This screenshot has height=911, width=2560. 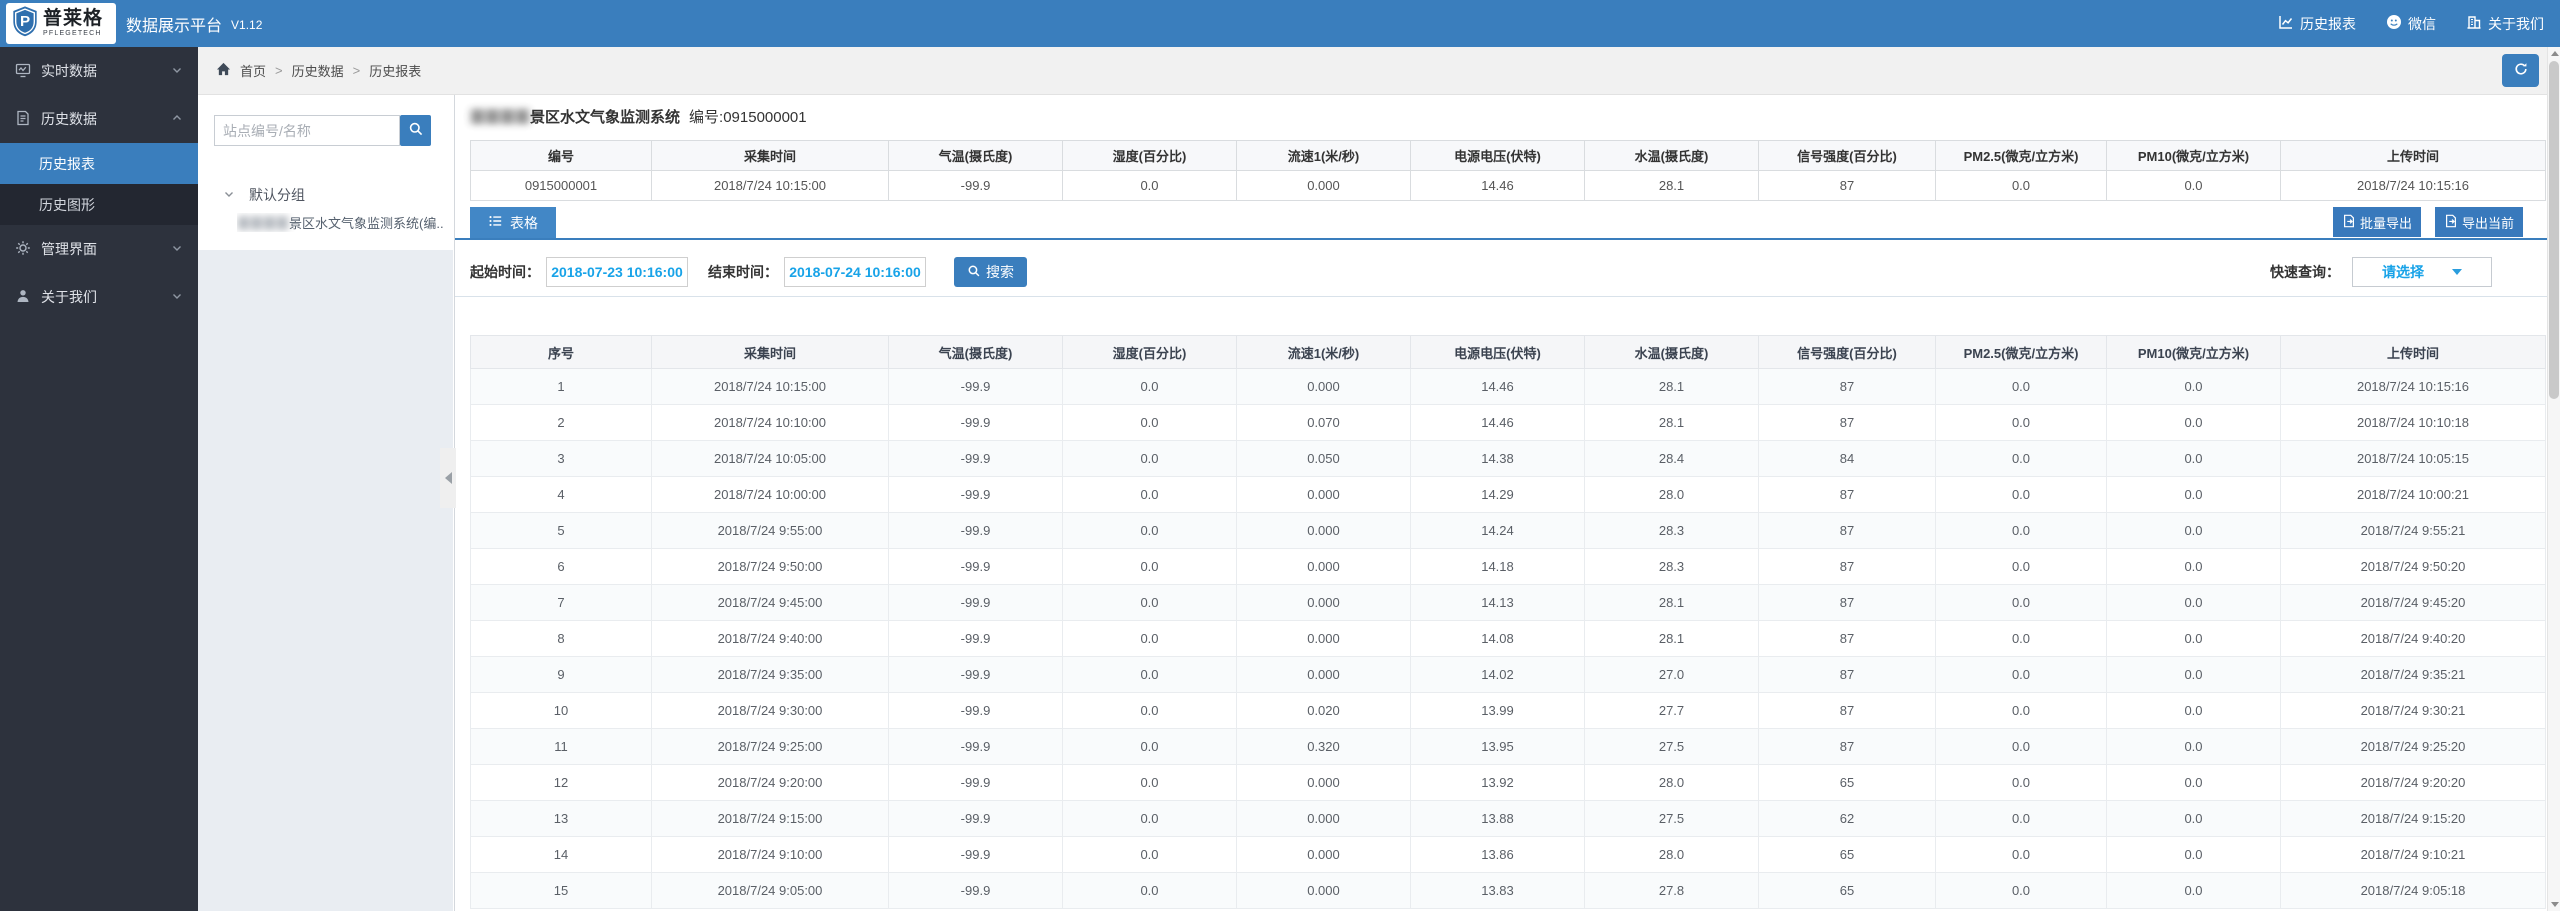 What do you see at coordinates (99, 163) in the screenshot?
I see `sidebar-item-history-report: 历史报表` at bounding box center [99, 163].